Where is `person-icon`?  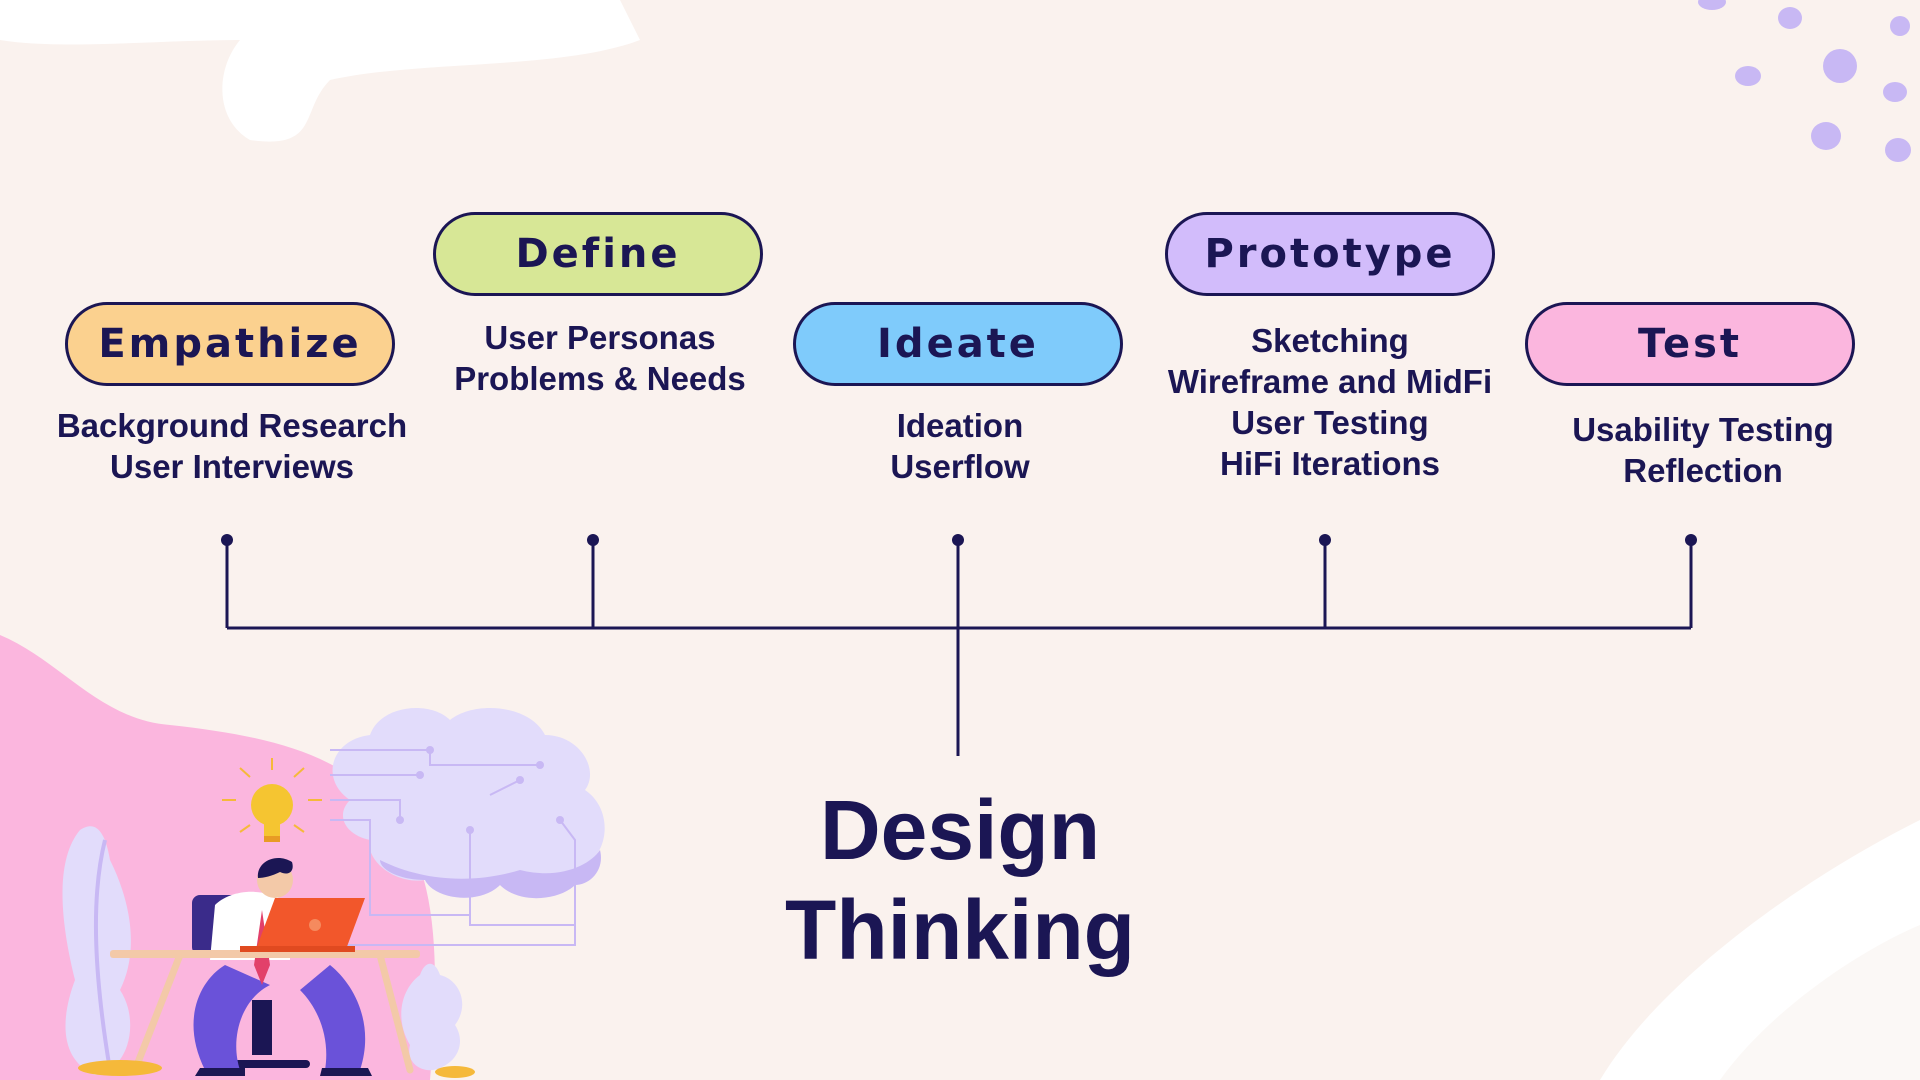
person-icon is located at coordinates (282, 966).